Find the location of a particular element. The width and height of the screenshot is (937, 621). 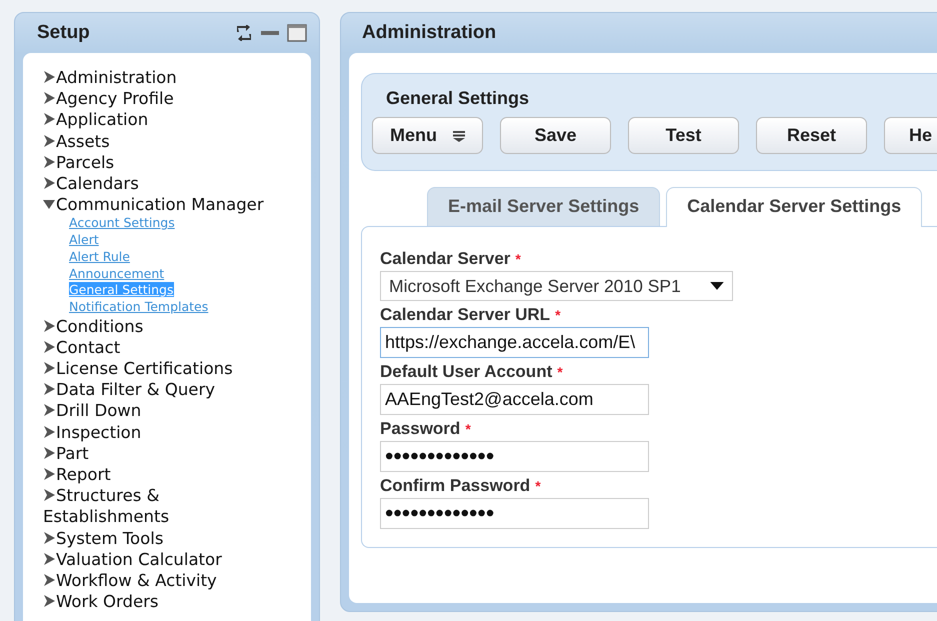

tree-item: Valuation Calculator is located at coordinates (163, 559).